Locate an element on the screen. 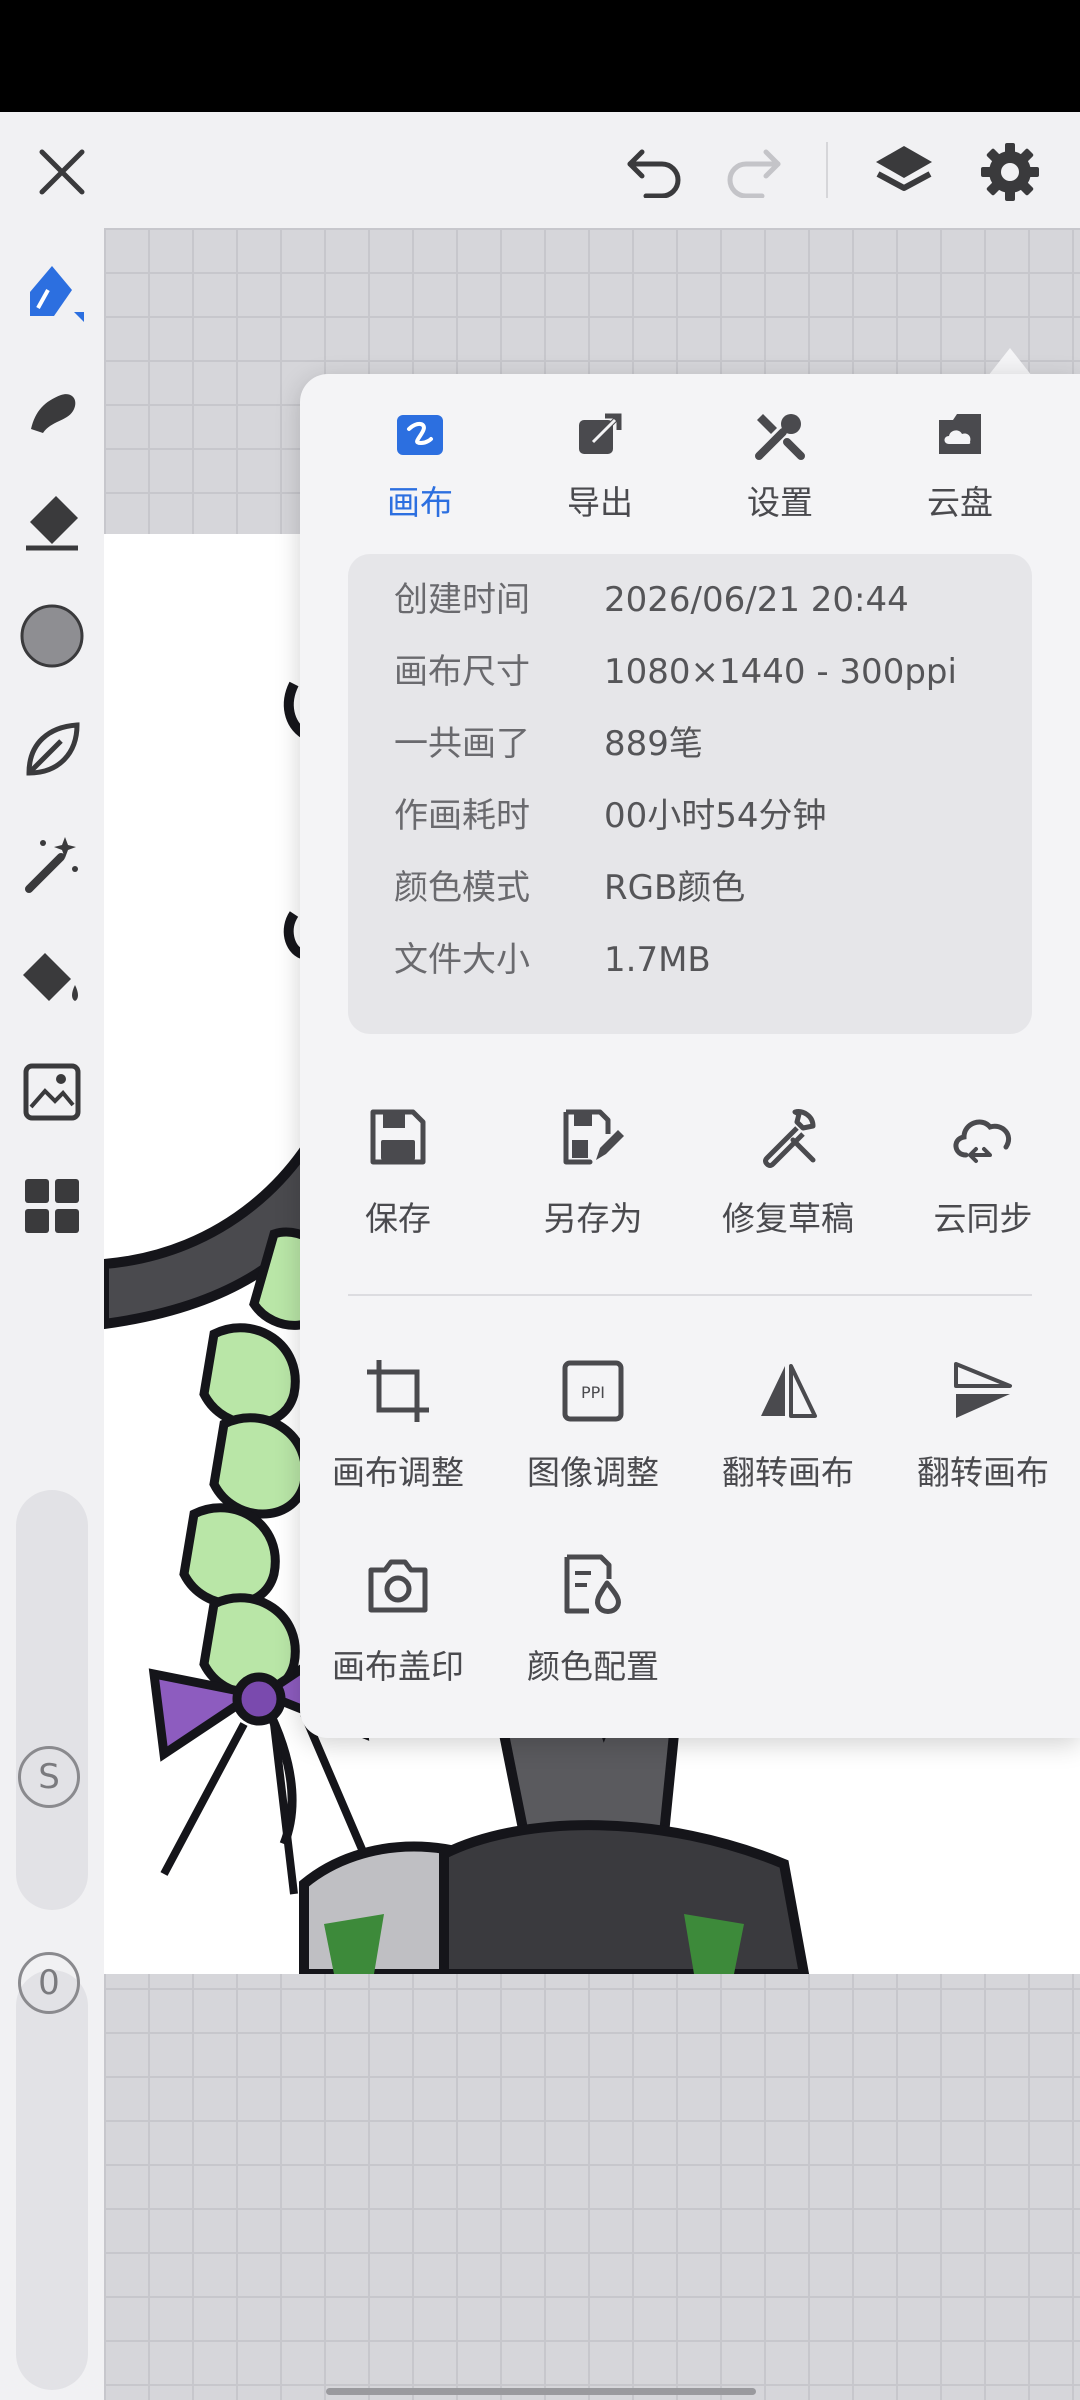 Image resolution: width=1080 pixels, height=2400 pixels. import-image-icon is located at coordinates (52, 1092).